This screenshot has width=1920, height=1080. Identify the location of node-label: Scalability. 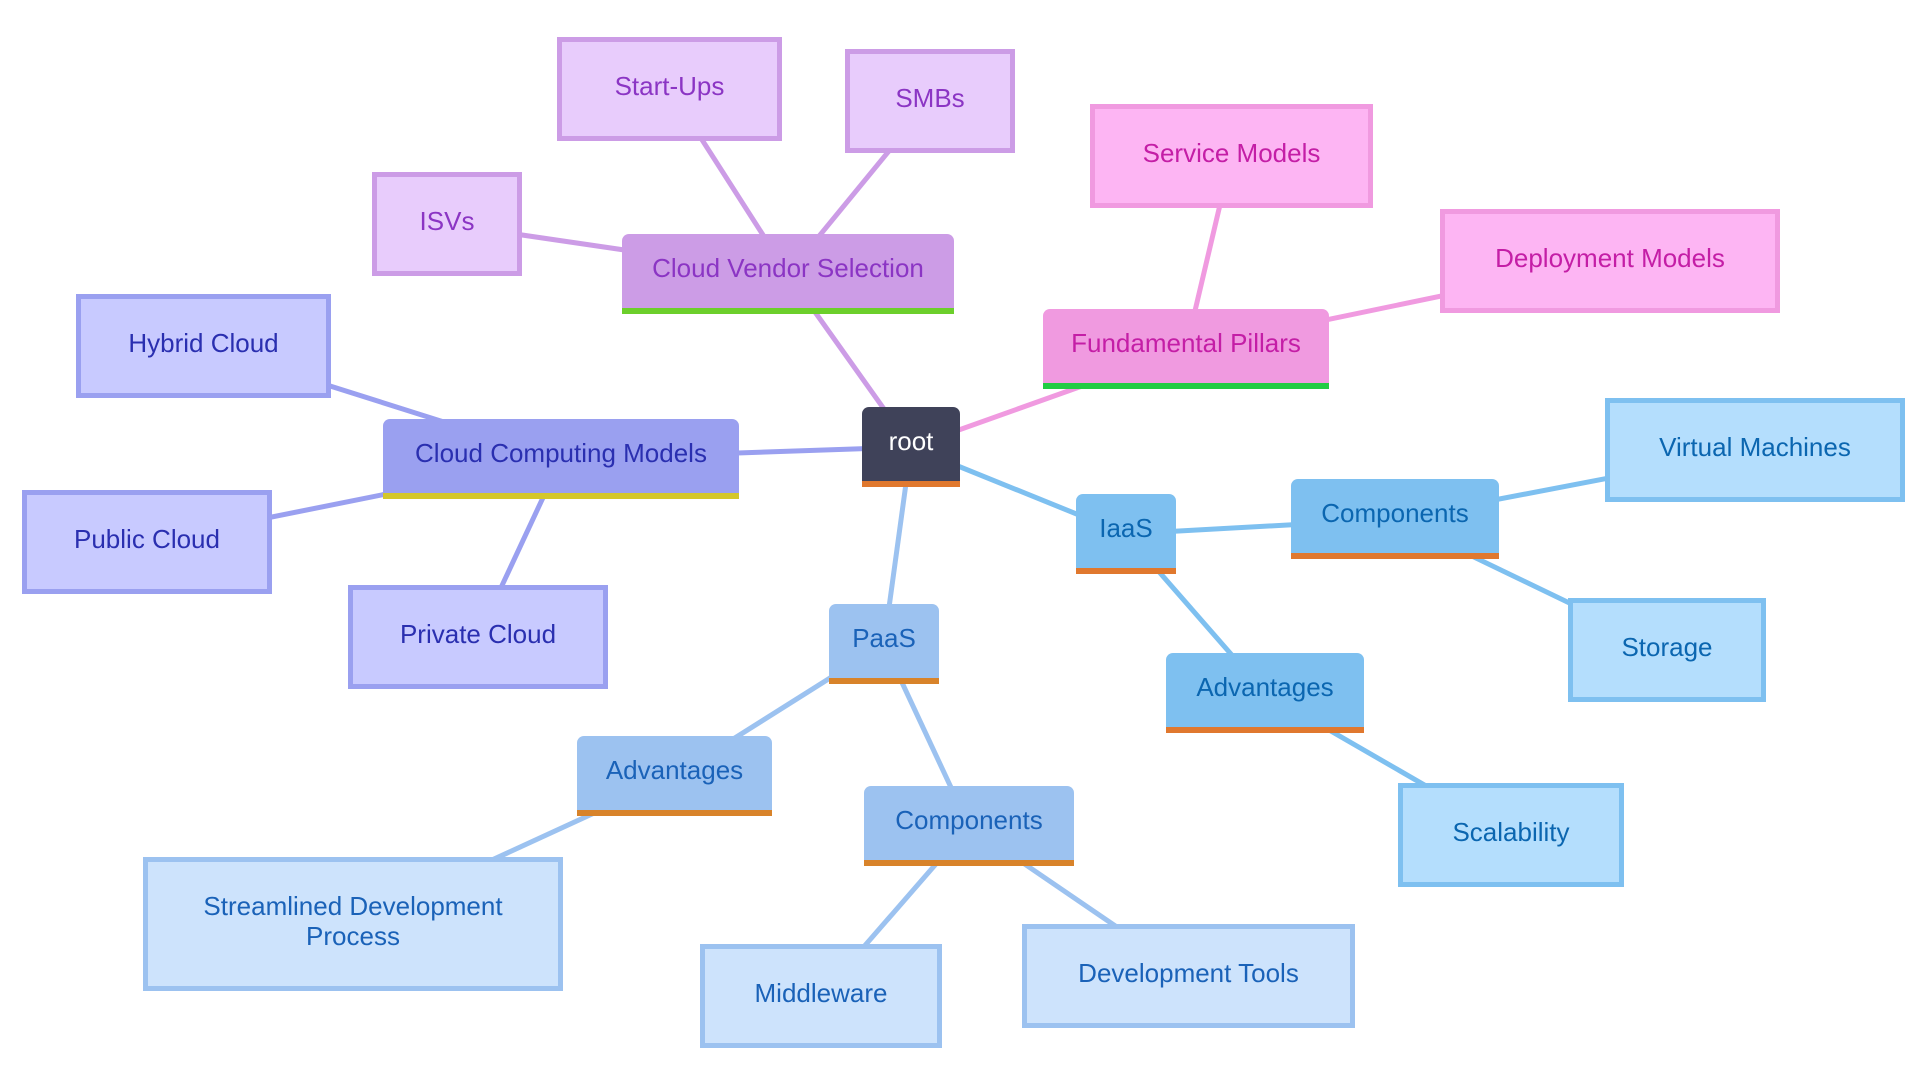
(1511, 832).